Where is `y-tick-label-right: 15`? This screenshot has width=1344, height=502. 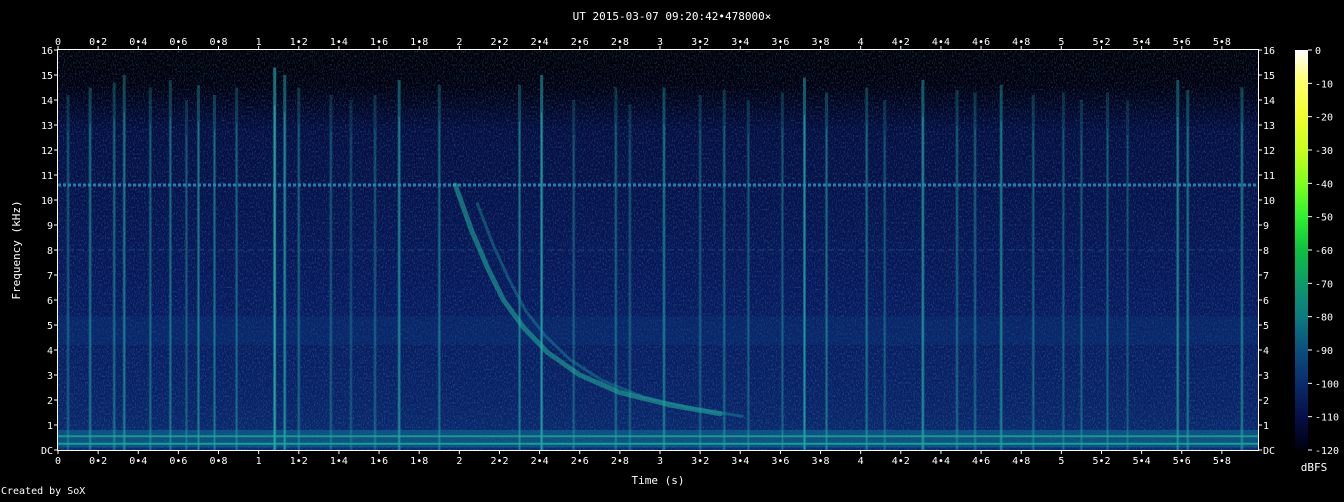 y-tick-label-right: 15 is located at coordinates (1269, 76).